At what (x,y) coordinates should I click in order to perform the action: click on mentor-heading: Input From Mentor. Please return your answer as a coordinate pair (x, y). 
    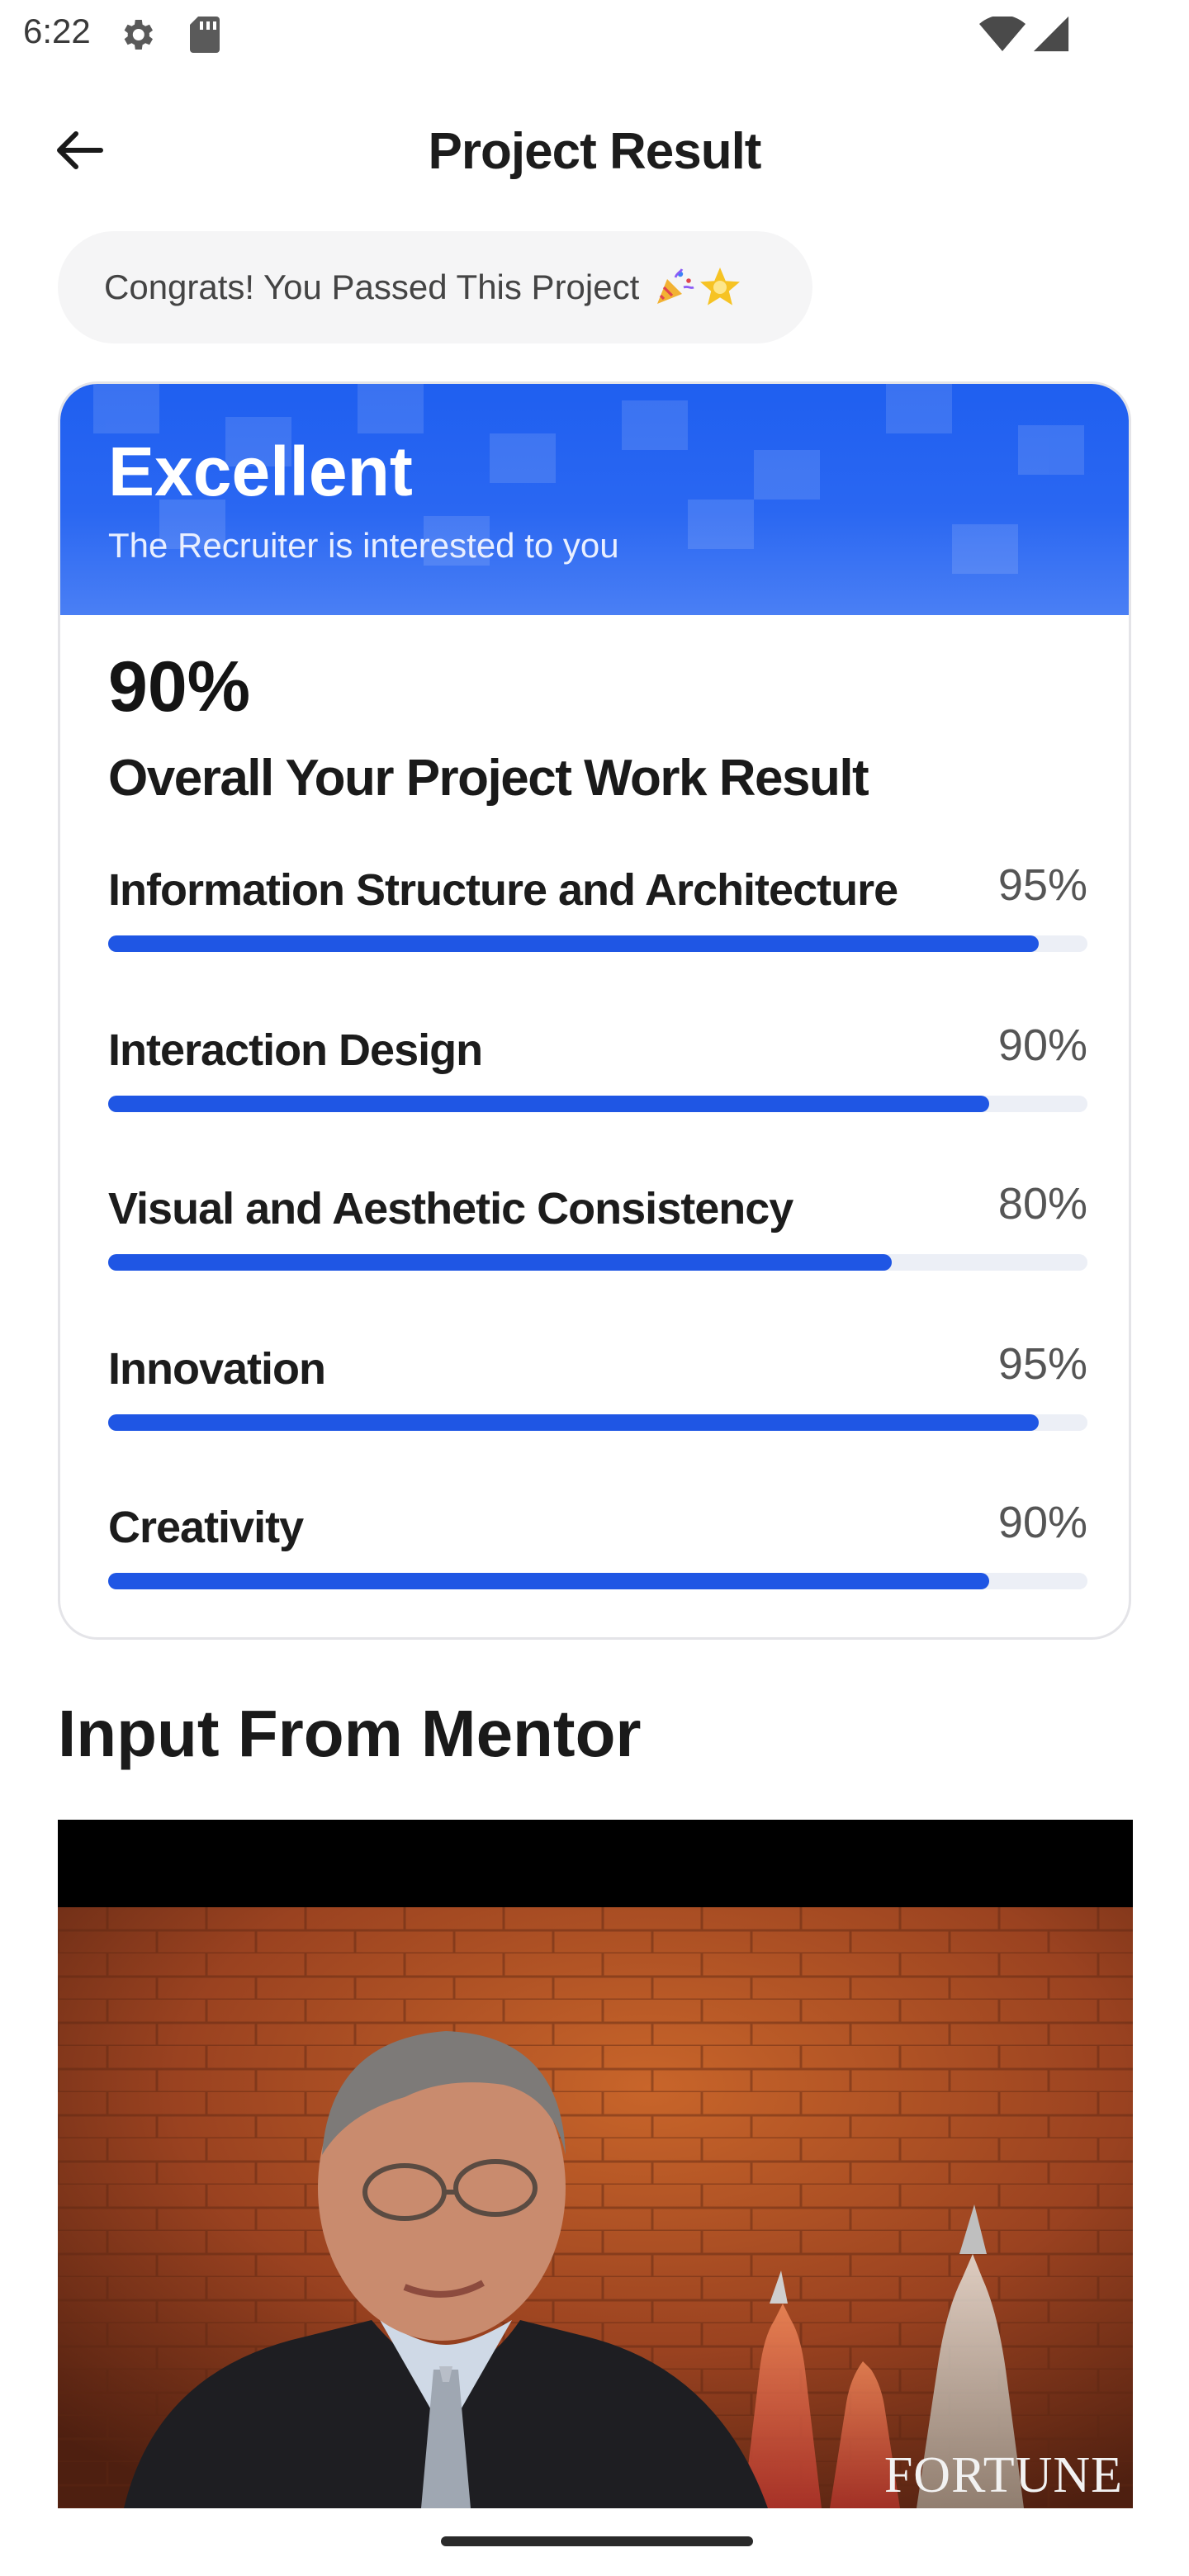
    Looking at the image, I should click on (350, 1733).